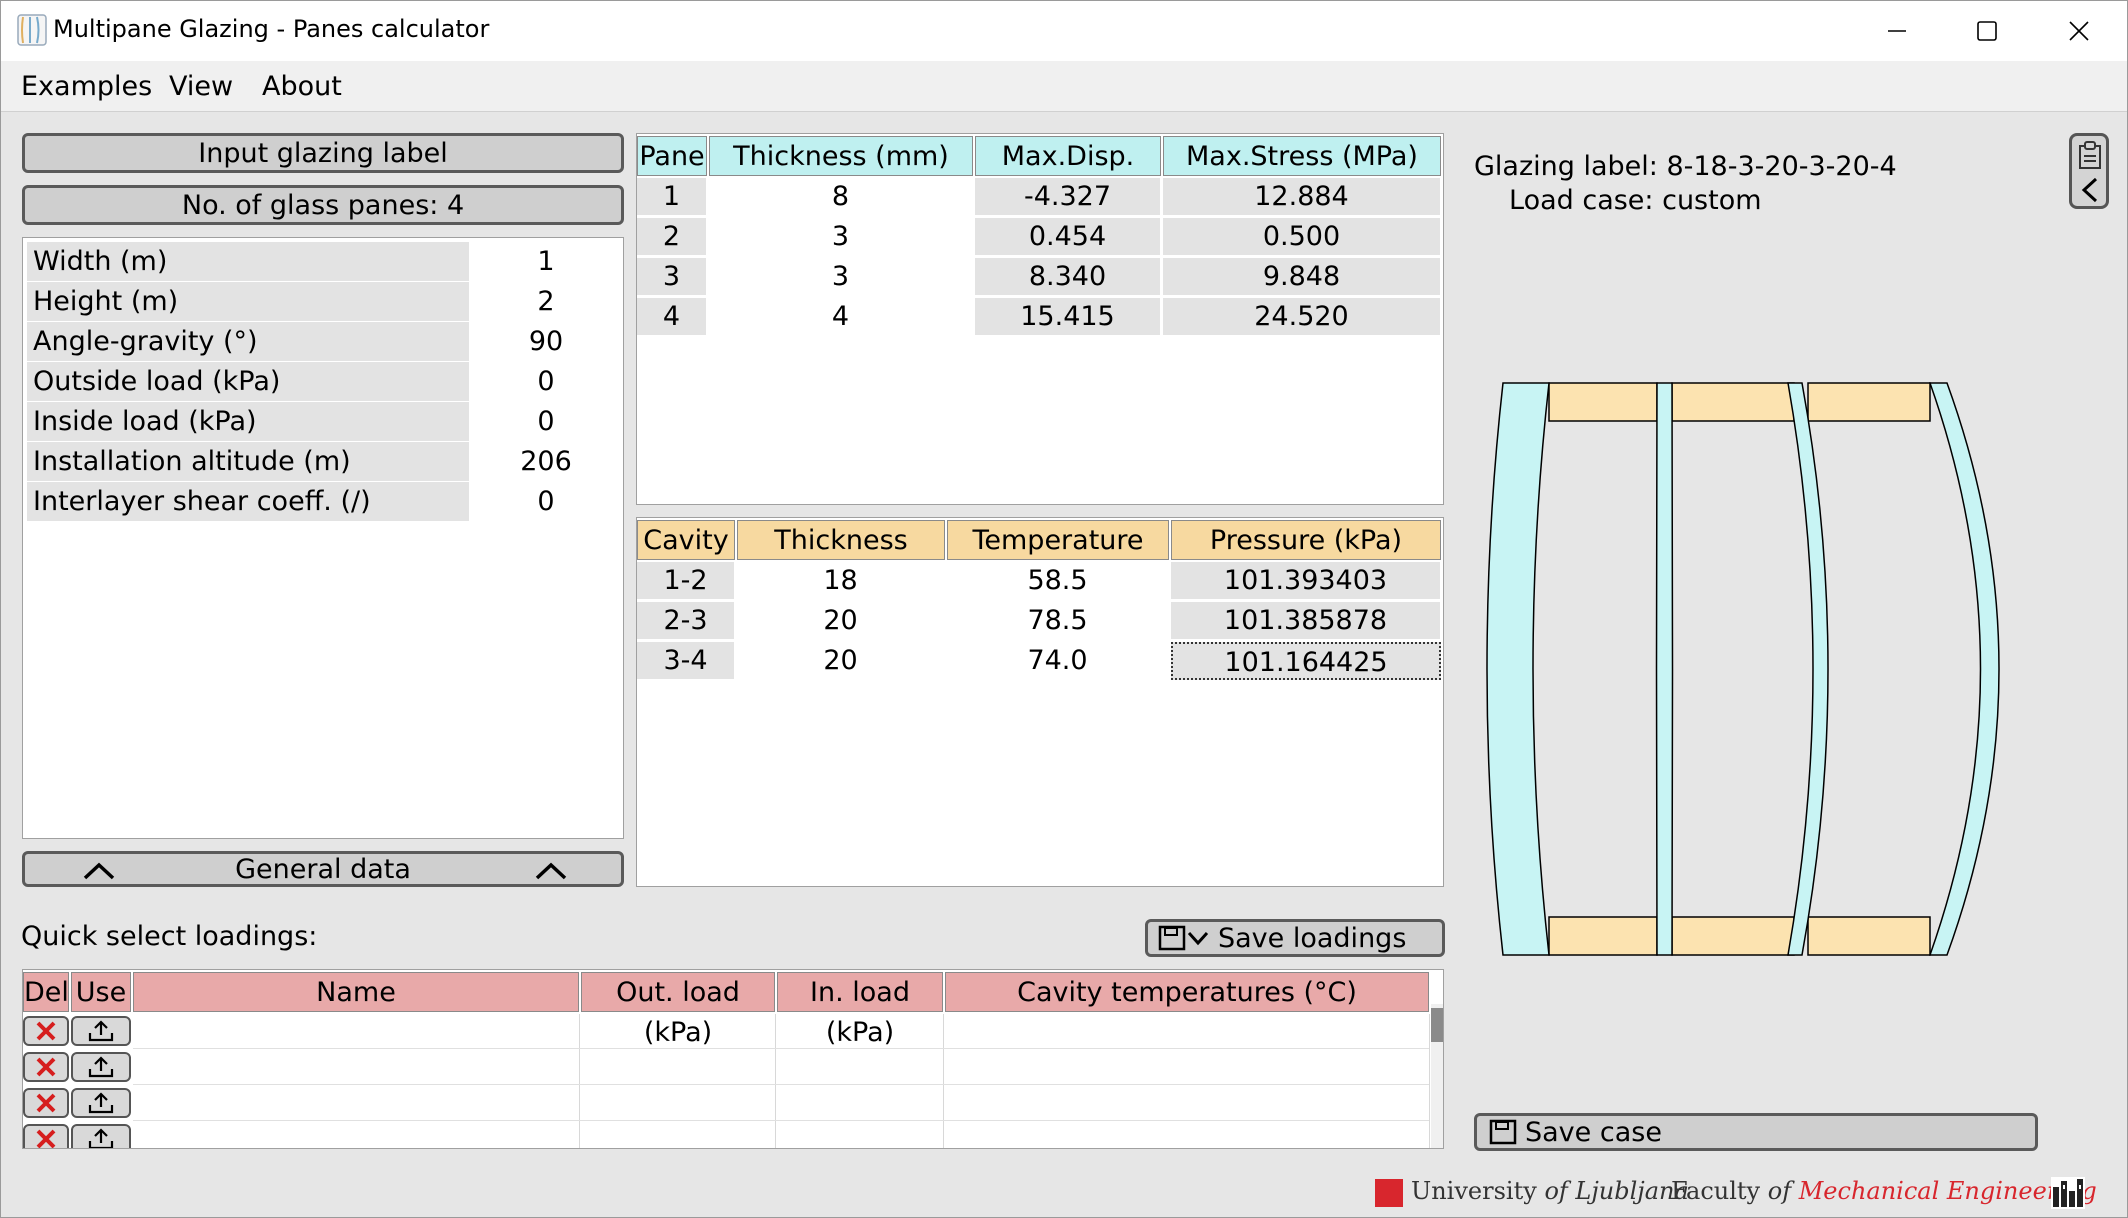 This screenshot has width=2128, height=1218. What do you see at coordinates (324, 262) in the screenshot?
I see `general-row: Width (m) 1` at bounding box center [324, 262].